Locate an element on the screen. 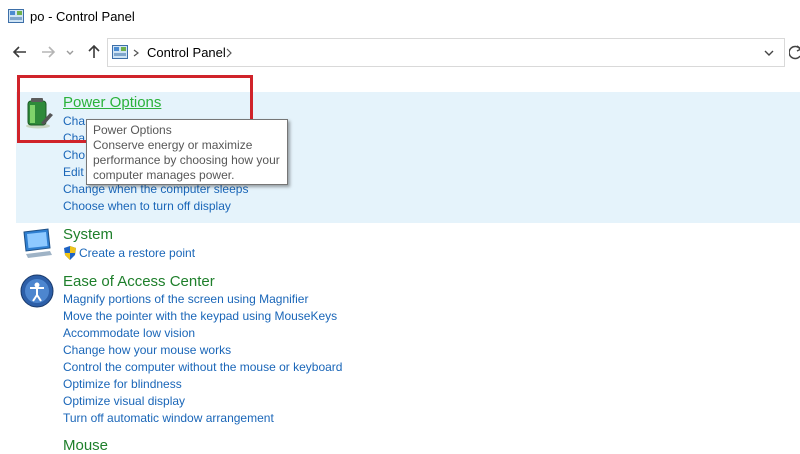 Image resolution: width=800 pixels, height=454 pixels. task-link: Change how your mouse works is located at coordinates (147, 350).